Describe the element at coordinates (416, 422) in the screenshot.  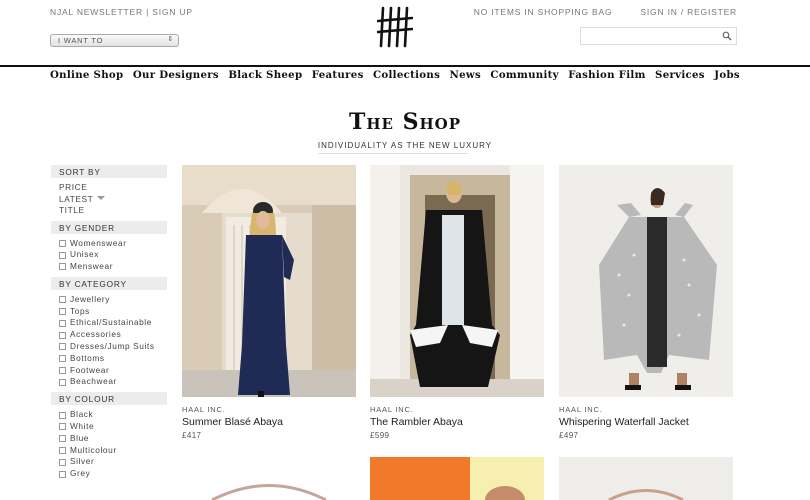
I see `product-name: The Rambler Abaya` at that location.